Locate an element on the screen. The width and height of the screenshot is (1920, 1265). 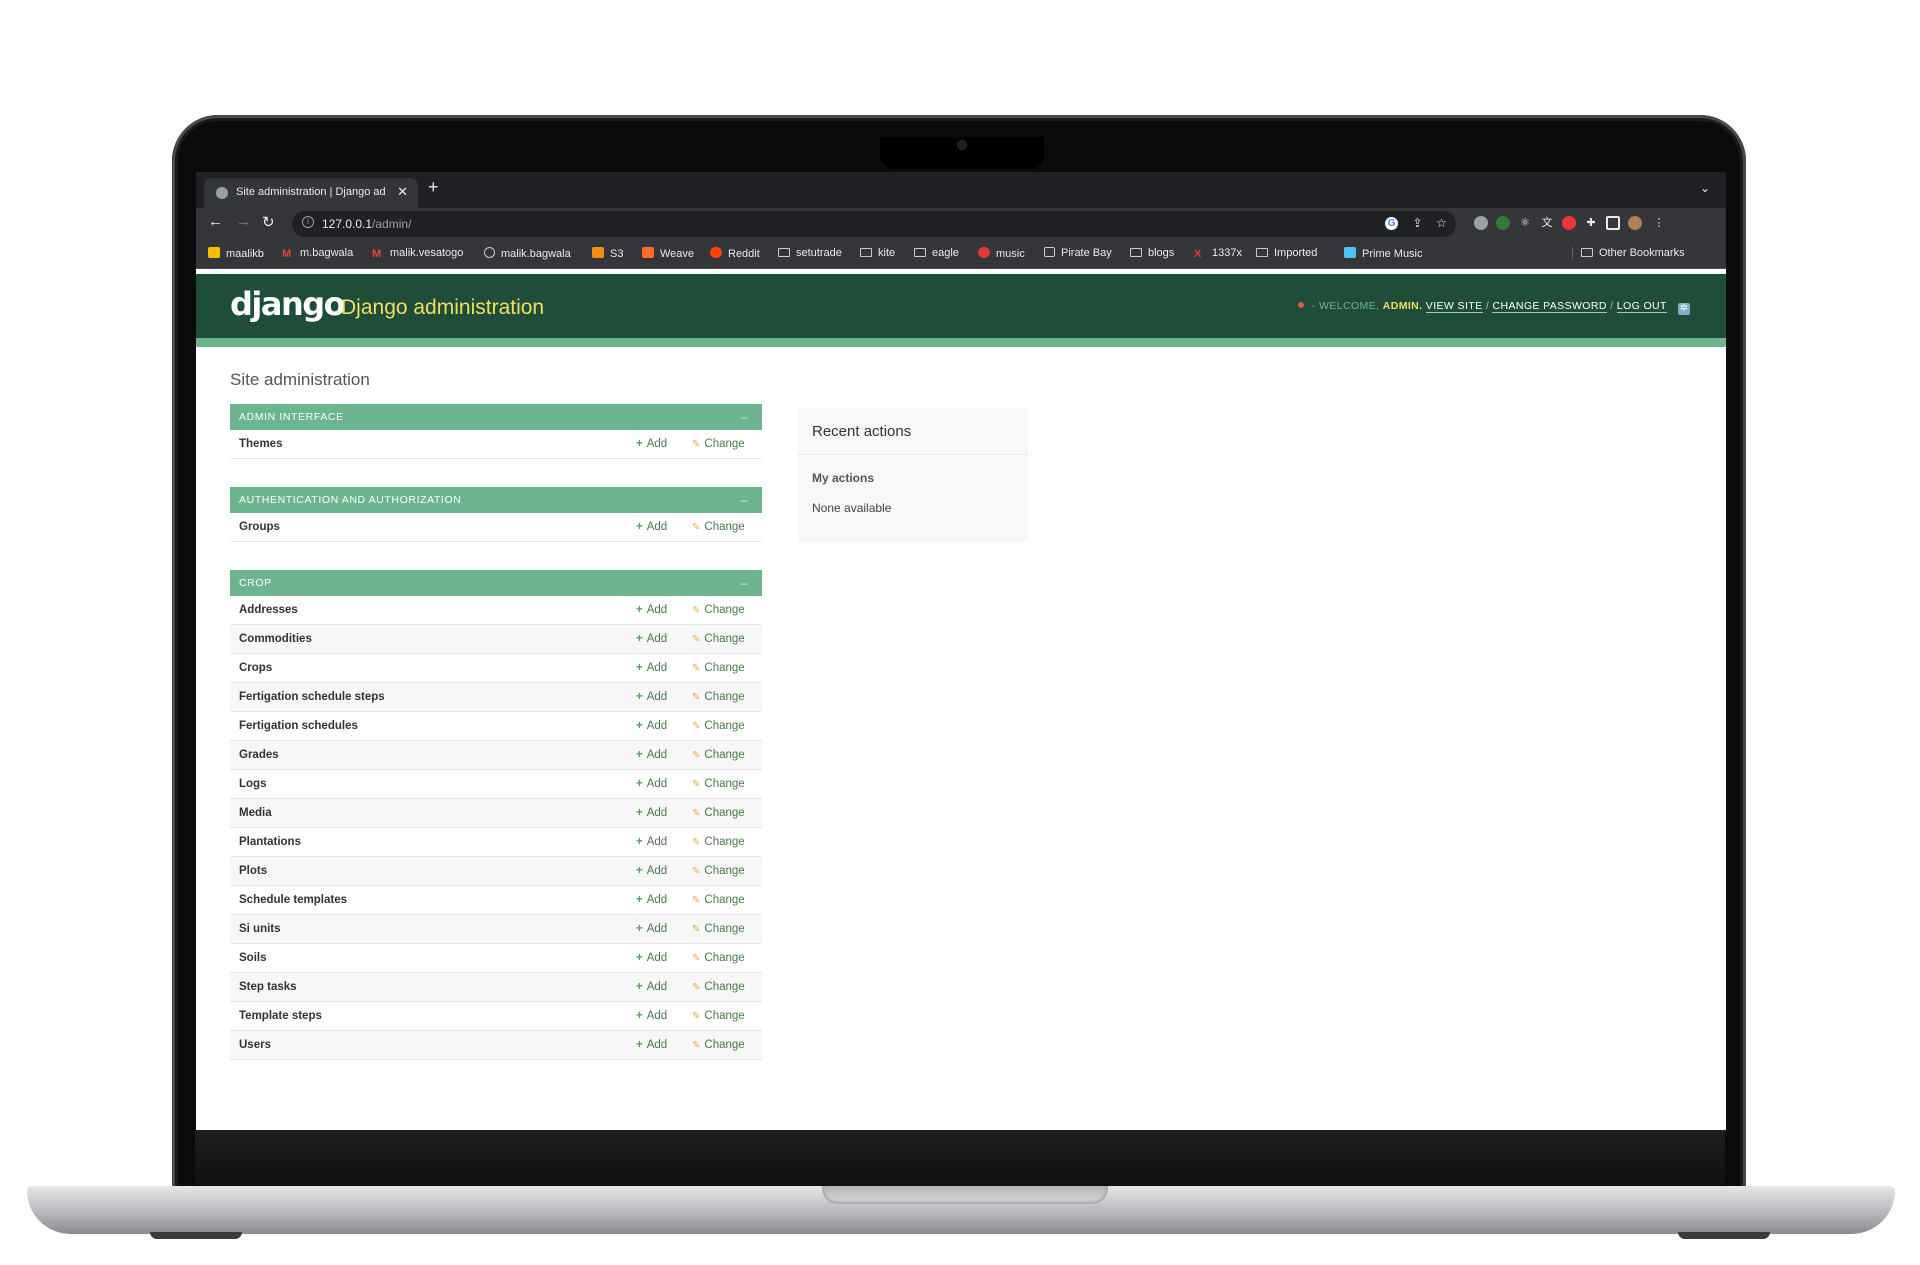
bookmark-item: Imported is located at coordinates (1286, 253).